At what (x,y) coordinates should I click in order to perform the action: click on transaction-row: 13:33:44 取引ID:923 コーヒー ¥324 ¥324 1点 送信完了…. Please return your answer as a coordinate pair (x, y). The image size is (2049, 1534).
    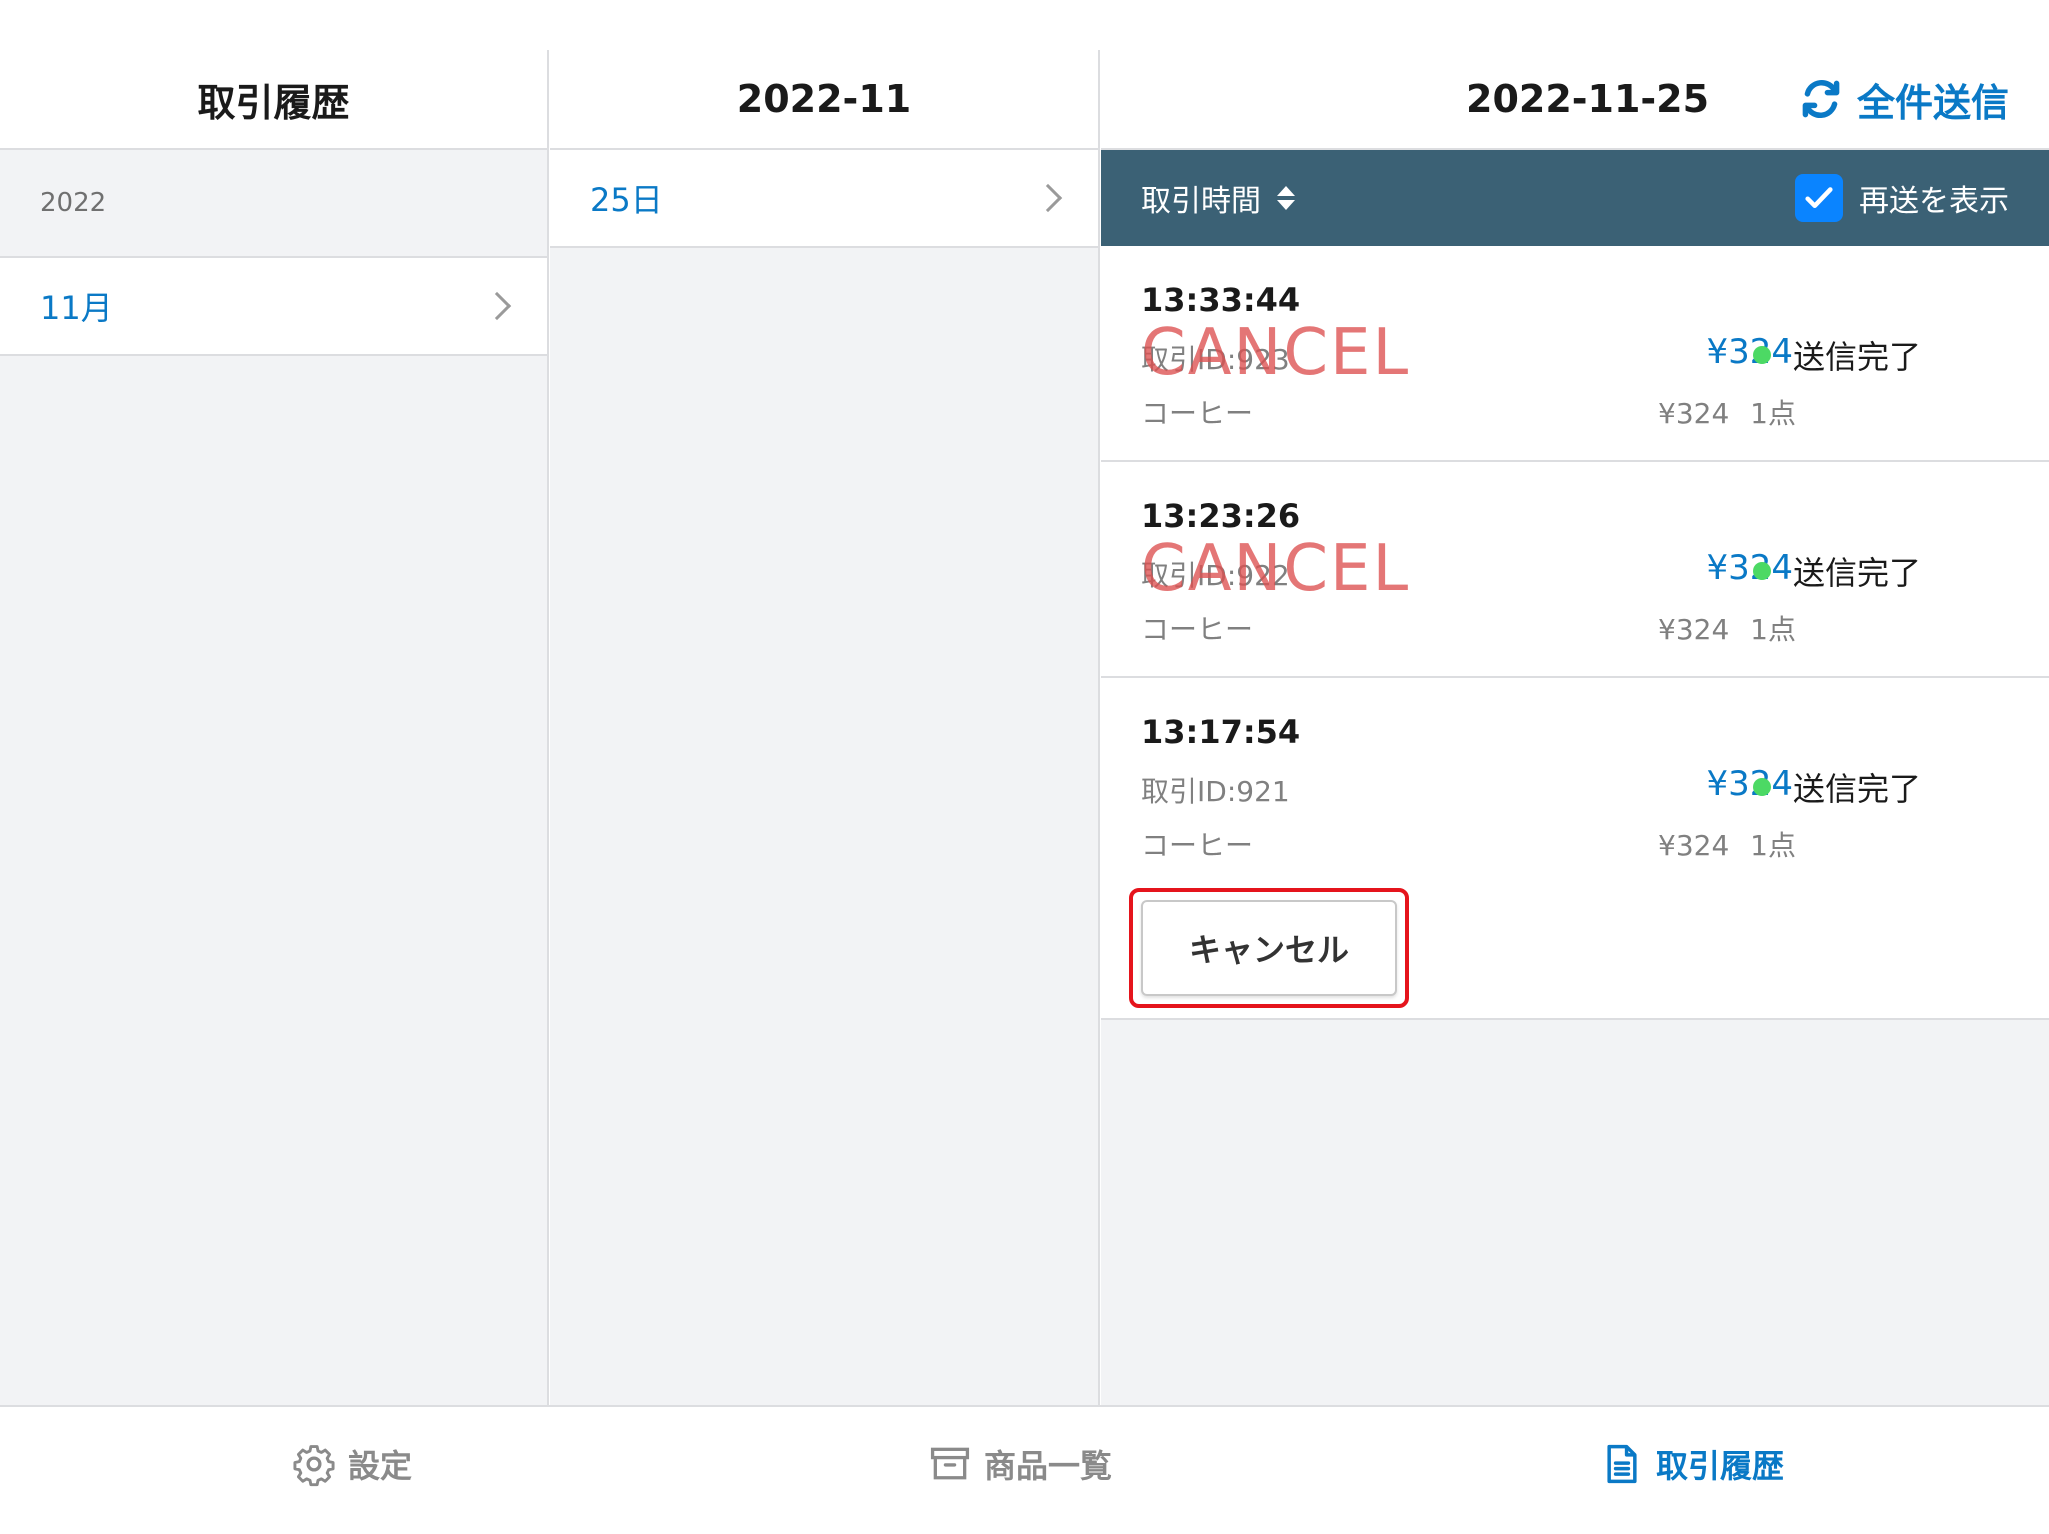
    Looking at the image, I should click on (1575, 354).